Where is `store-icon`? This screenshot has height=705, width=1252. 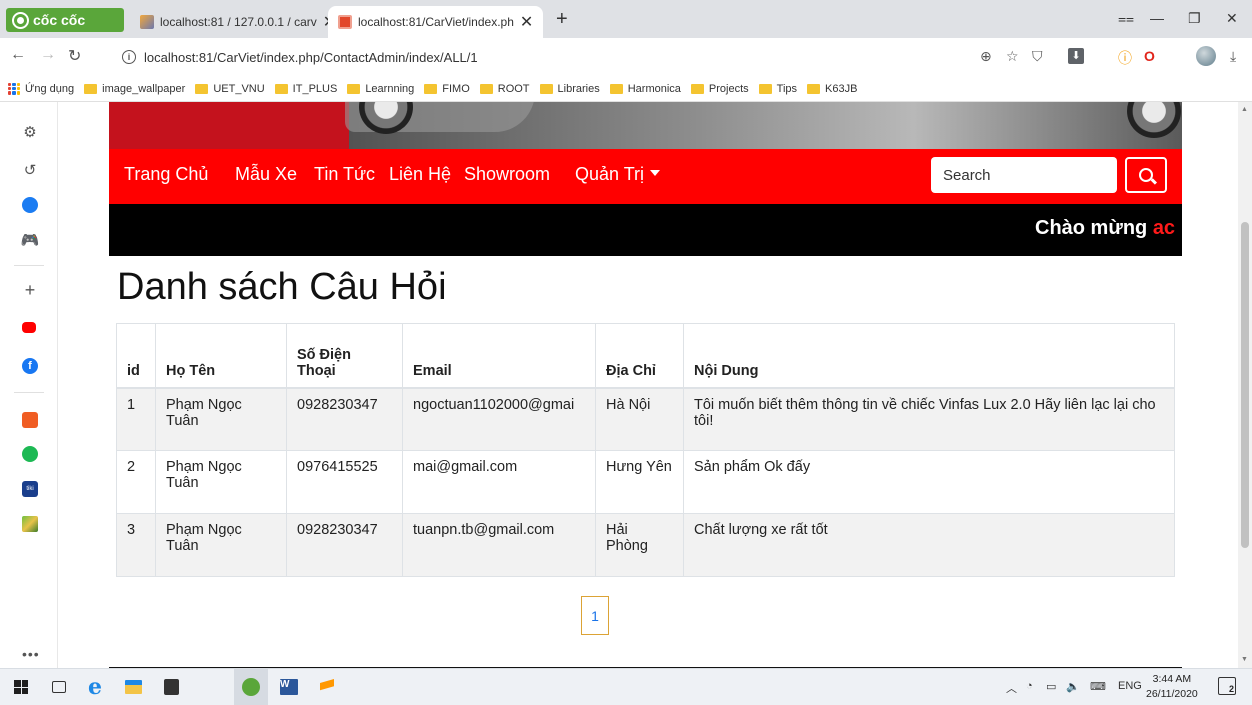
store-icon is located at coordinates (171, 687).